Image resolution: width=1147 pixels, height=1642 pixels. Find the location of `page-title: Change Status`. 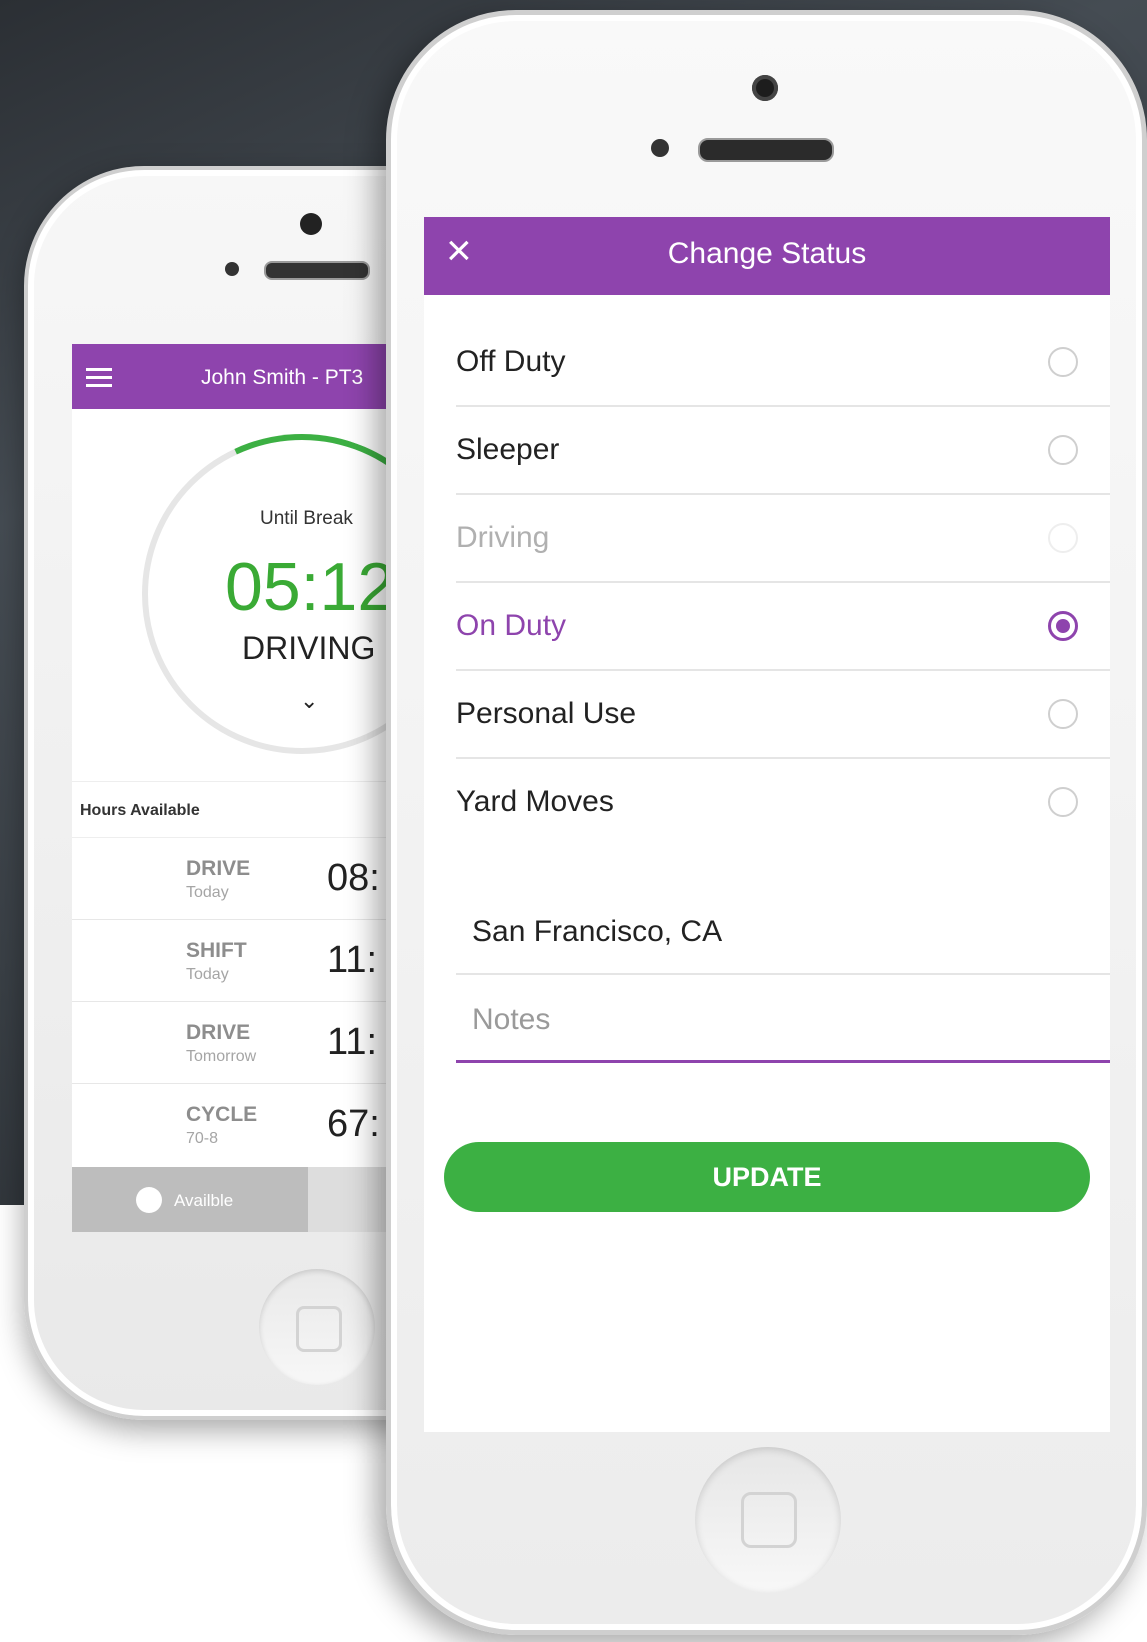

page-title: Change Status is located at coordinates (767, 253).